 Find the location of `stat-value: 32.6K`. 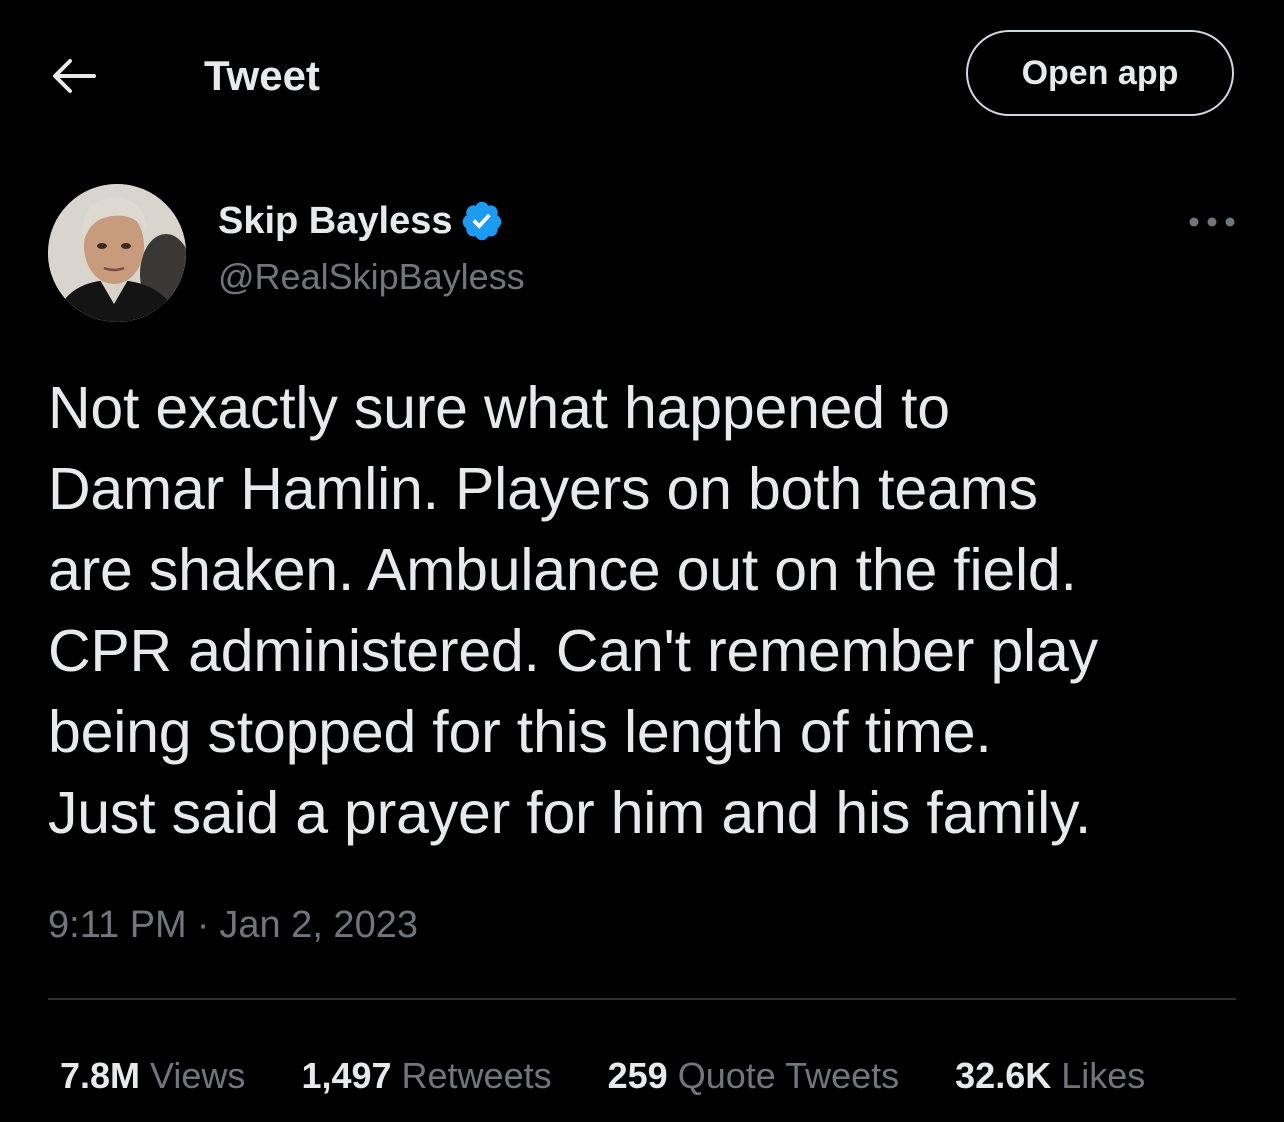

stat-value: 32.6K is located at coordinates (1003, 1075).